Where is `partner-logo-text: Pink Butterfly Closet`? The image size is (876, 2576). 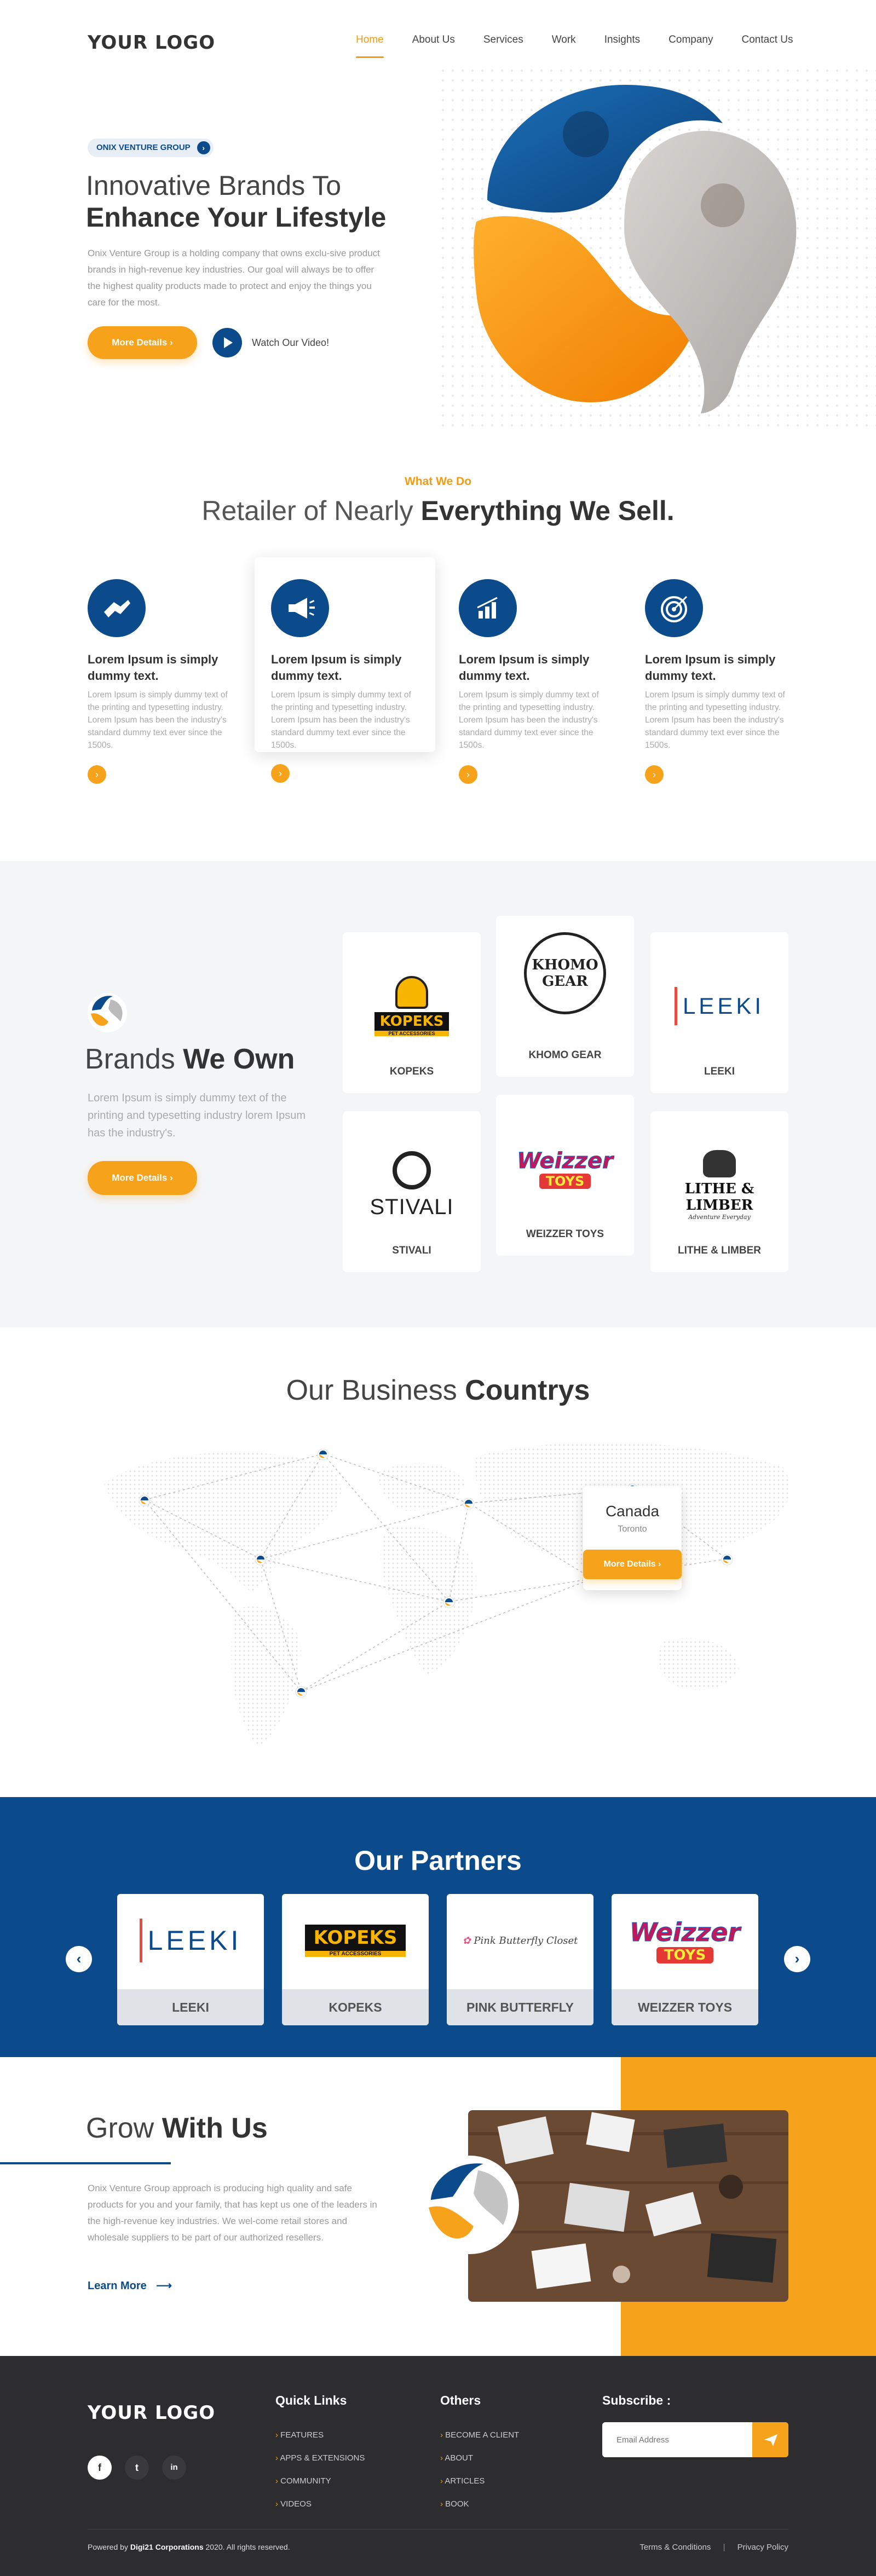 partner-logo-text: Pink Butterfly Closet is located at coordinates (526, 1941).